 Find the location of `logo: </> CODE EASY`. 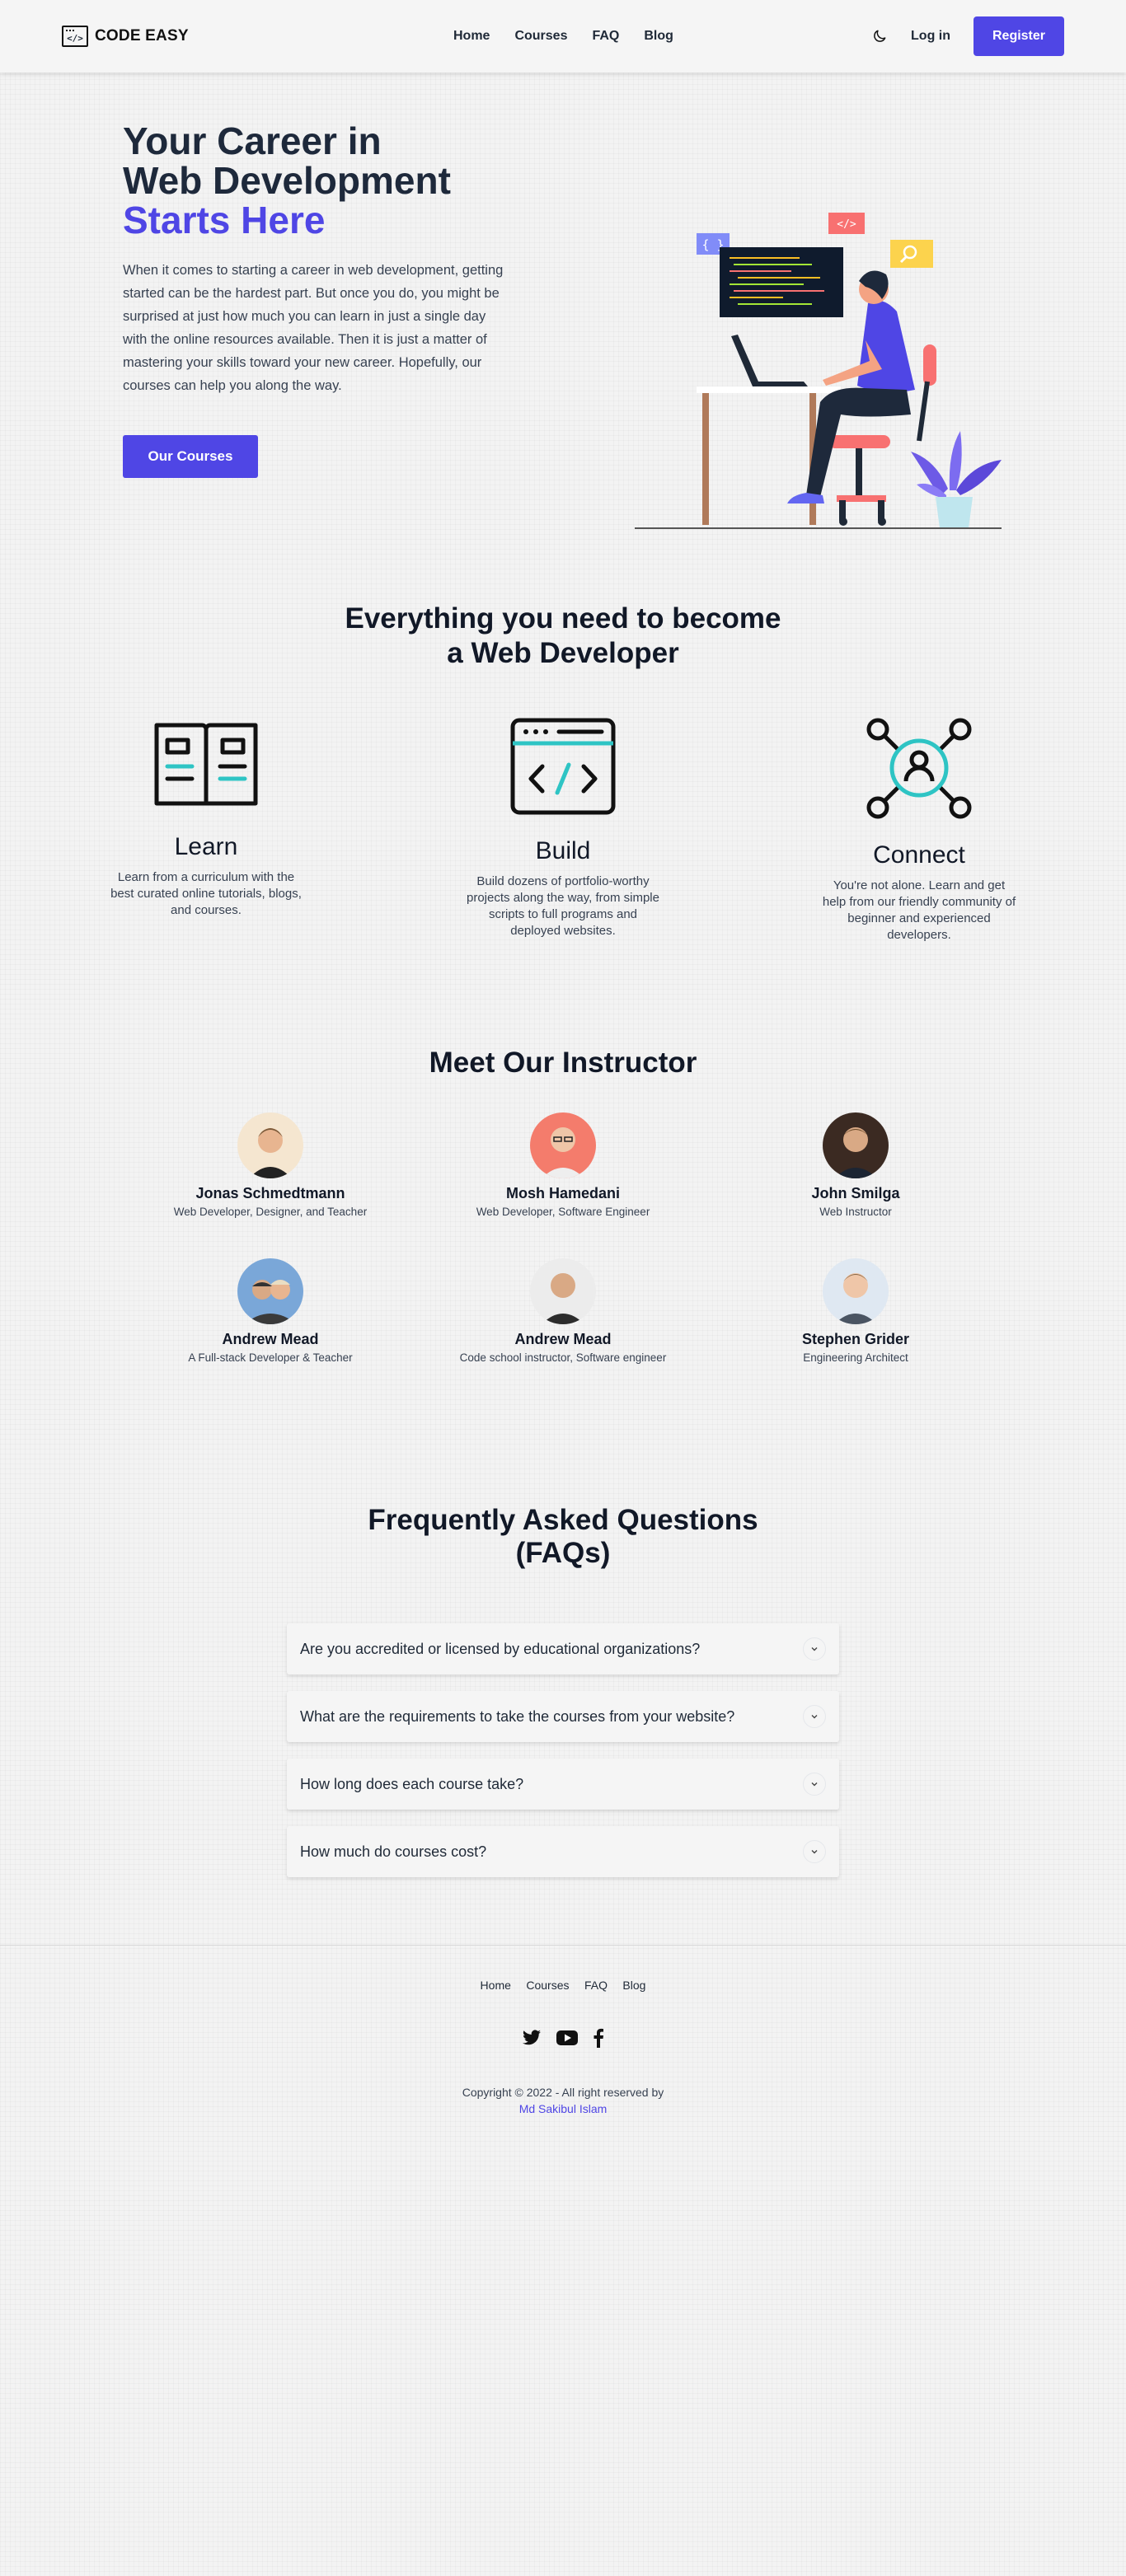

logo: </> CODE EASY is located at coordinates (125, 36).